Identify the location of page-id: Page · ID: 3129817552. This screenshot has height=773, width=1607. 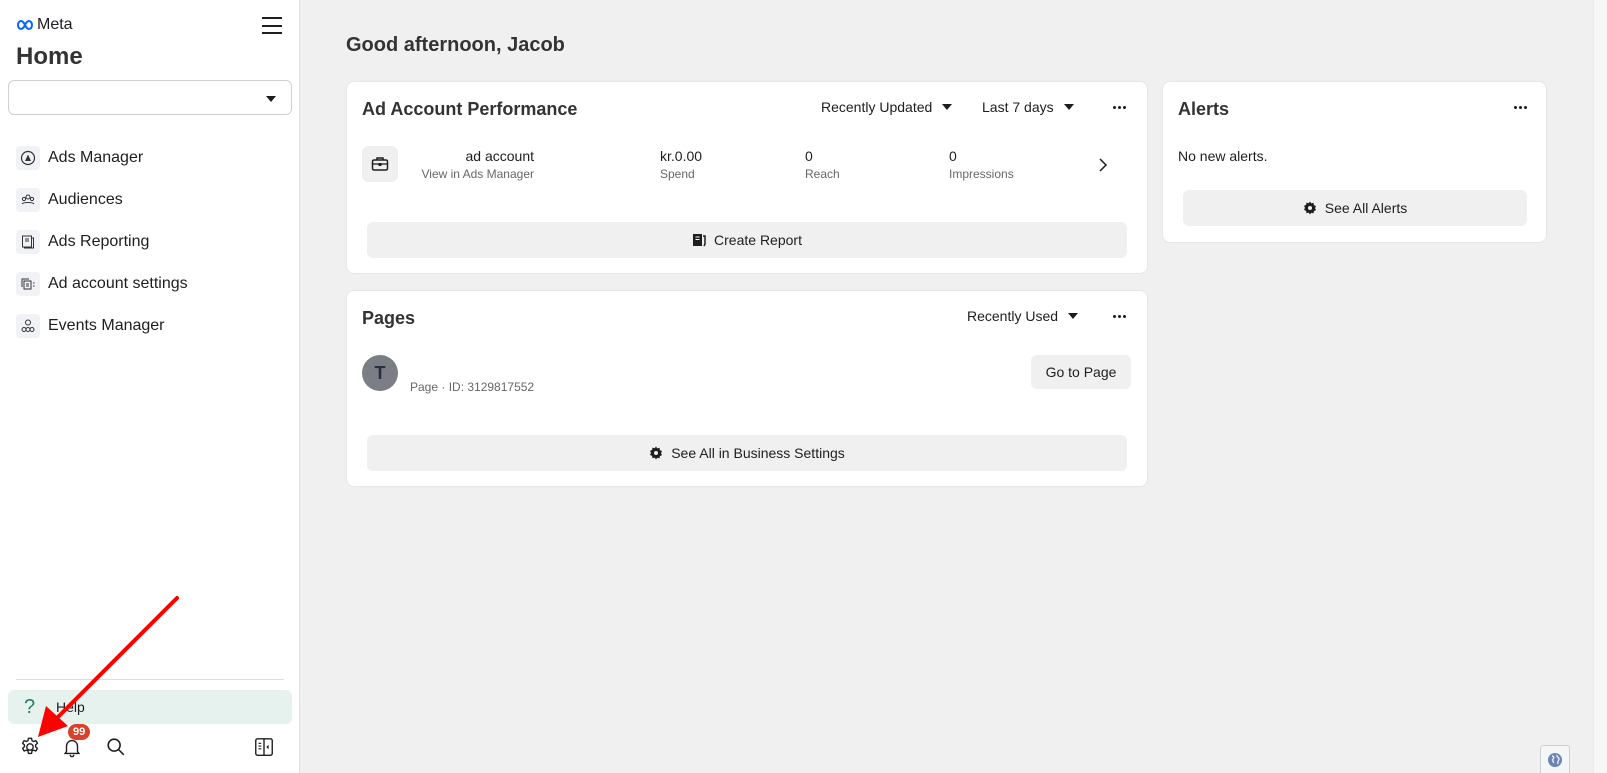
(472, 387).